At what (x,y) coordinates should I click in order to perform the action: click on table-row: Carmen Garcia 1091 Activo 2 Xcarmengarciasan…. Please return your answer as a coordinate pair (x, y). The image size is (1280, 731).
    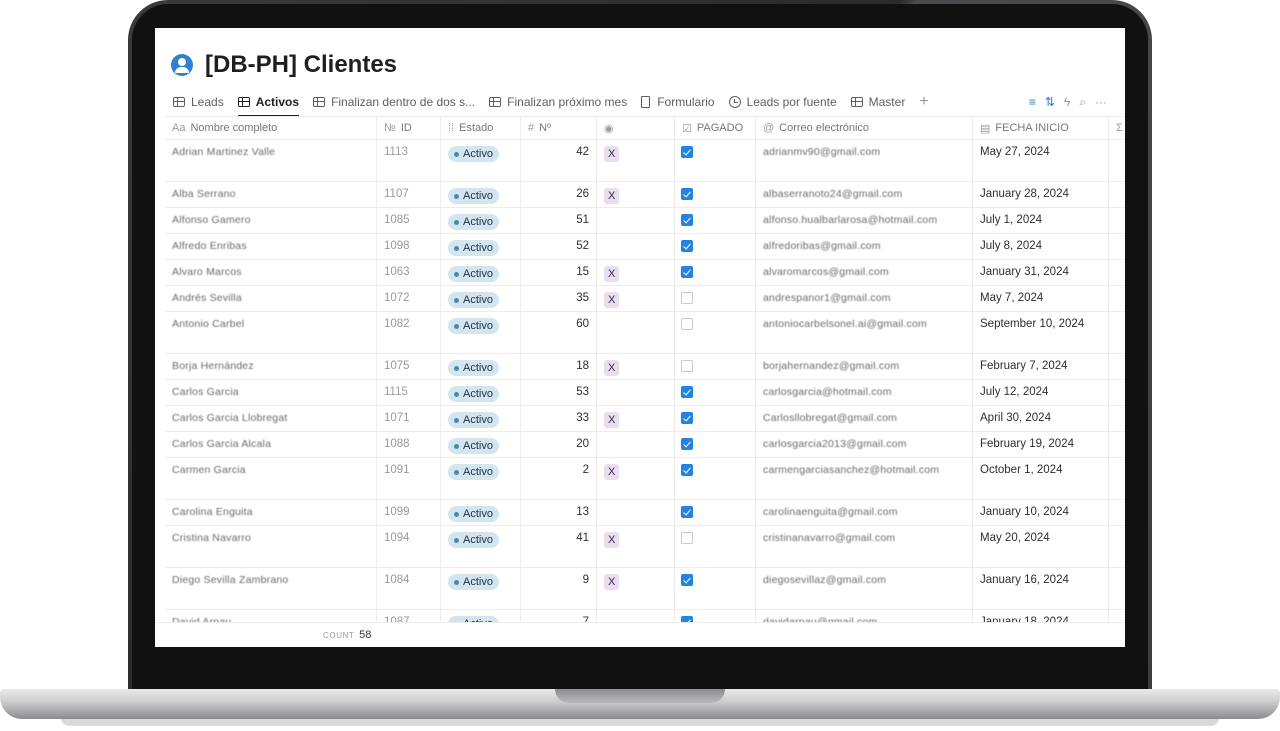
    Looking at the image, I should click on (645, 479).